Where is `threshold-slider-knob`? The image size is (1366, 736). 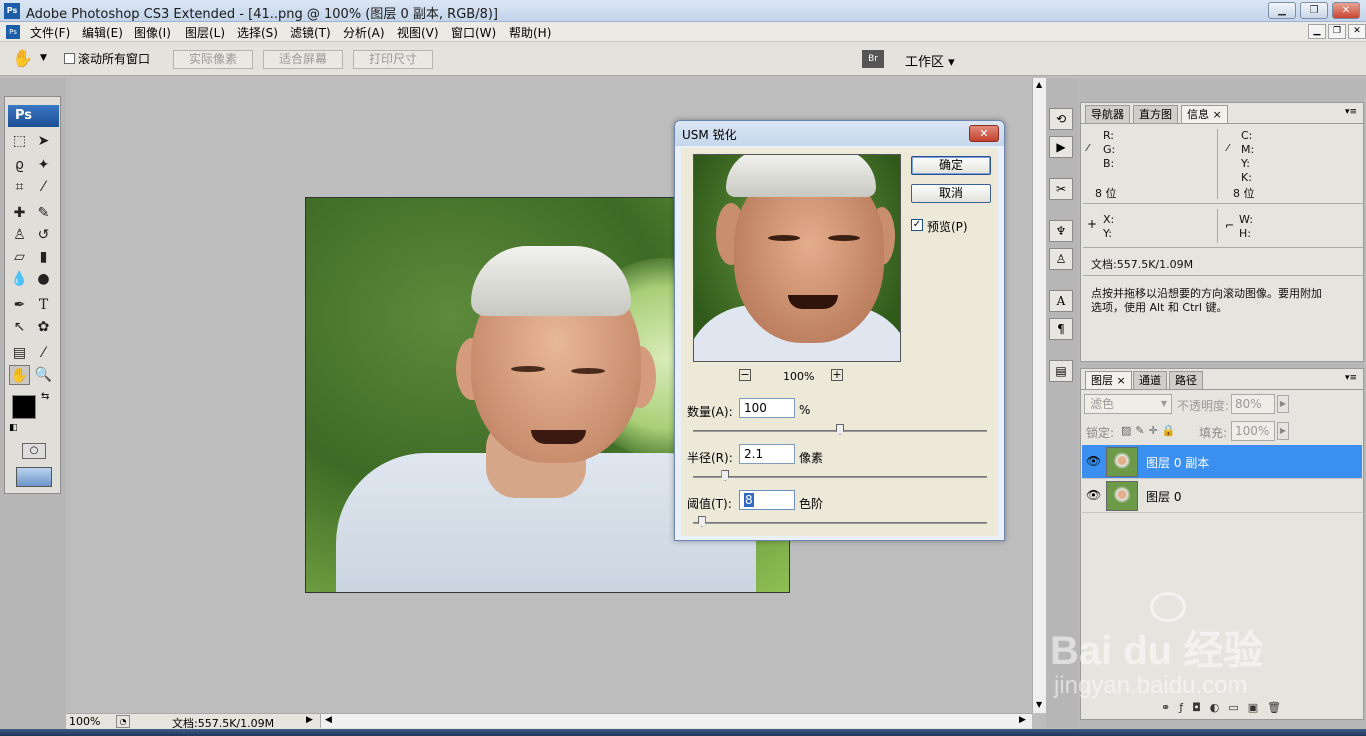
threshold-slider-knob is located at coordinates (701, 521).